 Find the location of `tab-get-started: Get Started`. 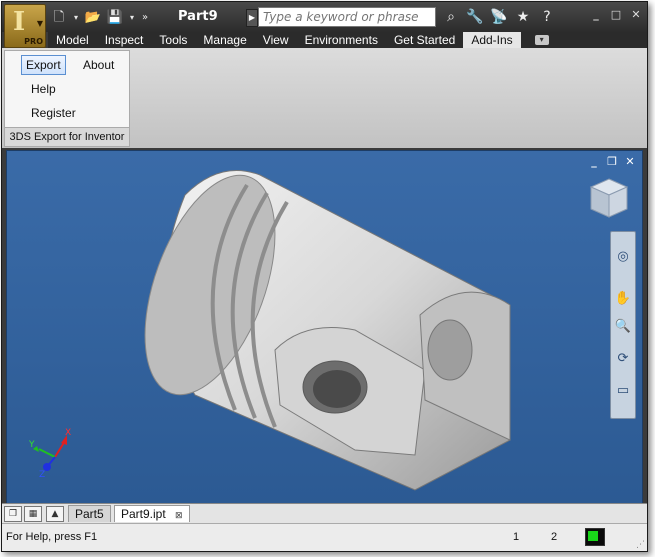

tab-get-started: Get Started is located at coordinates (424, 40).